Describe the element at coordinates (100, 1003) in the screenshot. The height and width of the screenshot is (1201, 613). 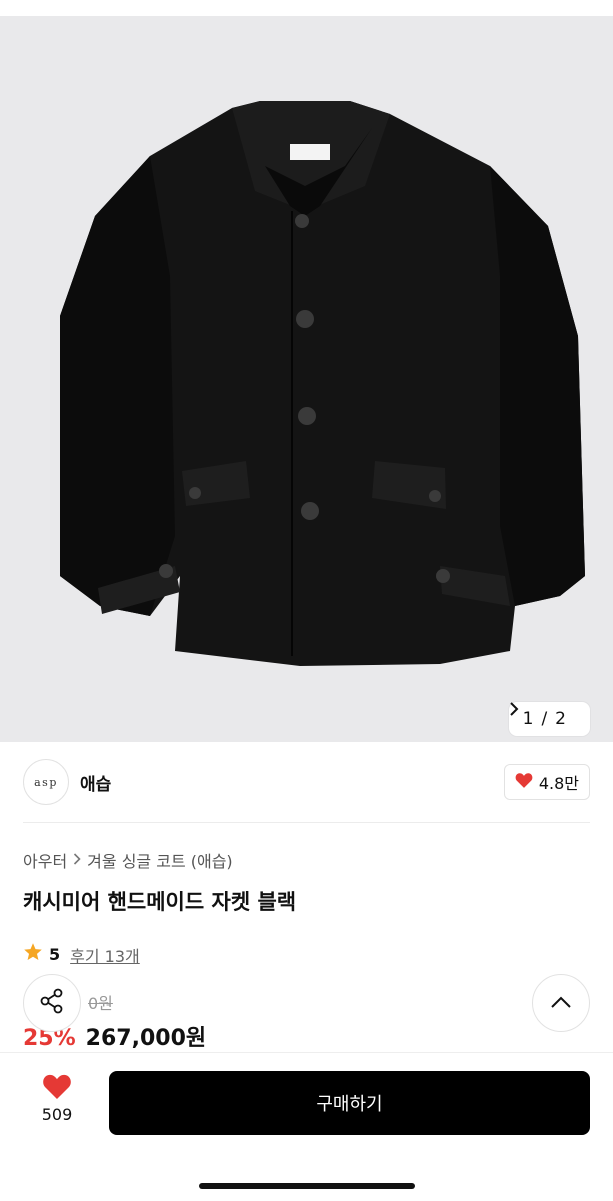
I see `original-price: 0원` at that location.